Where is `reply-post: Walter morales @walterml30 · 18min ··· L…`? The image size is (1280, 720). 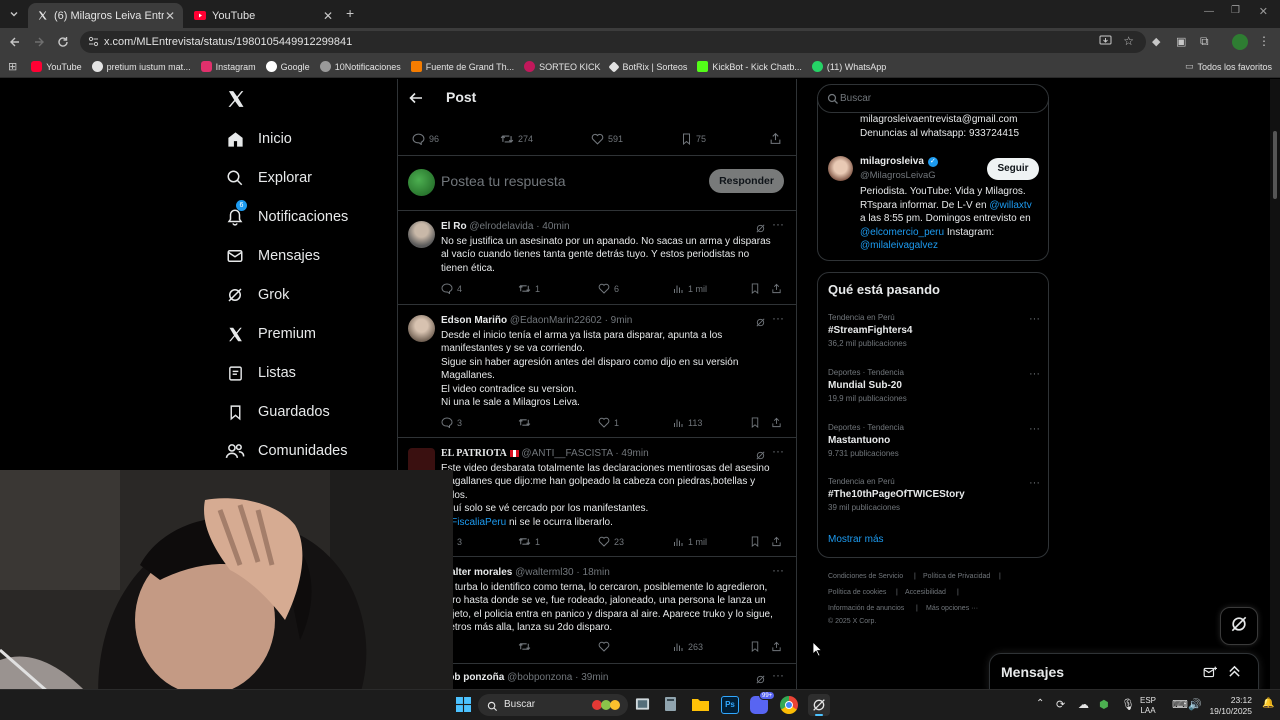 reply-post: Walter morales @walterml30 · 18min ··· L… is located at coordinates (597, 611).